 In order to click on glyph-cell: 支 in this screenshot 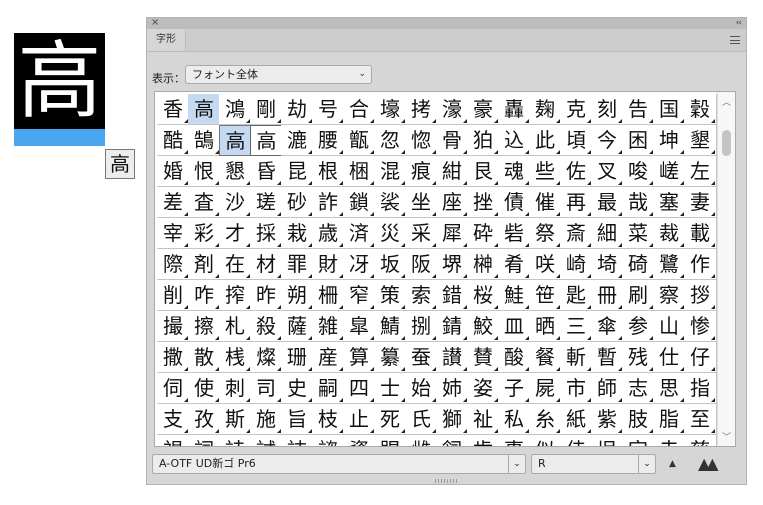, I will do `click(173, 419)`.